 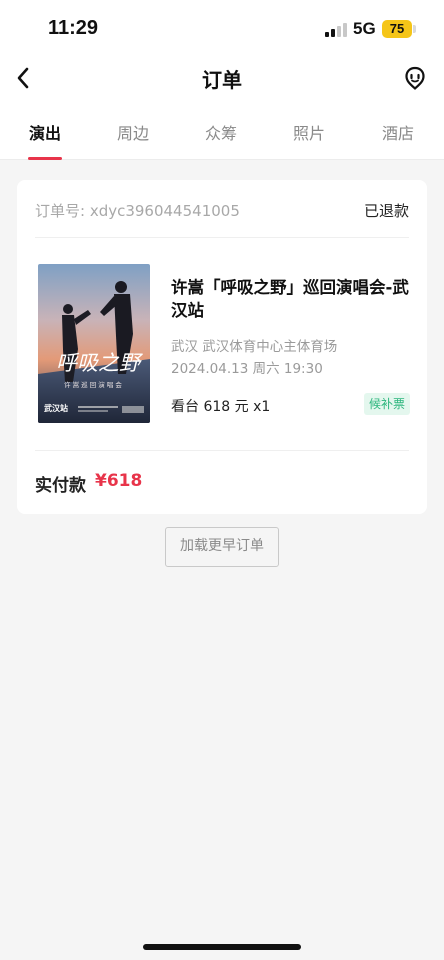 I want to click on show-venue: 武汉 武汉体育中心主体育场, so click(x=254, y=347).